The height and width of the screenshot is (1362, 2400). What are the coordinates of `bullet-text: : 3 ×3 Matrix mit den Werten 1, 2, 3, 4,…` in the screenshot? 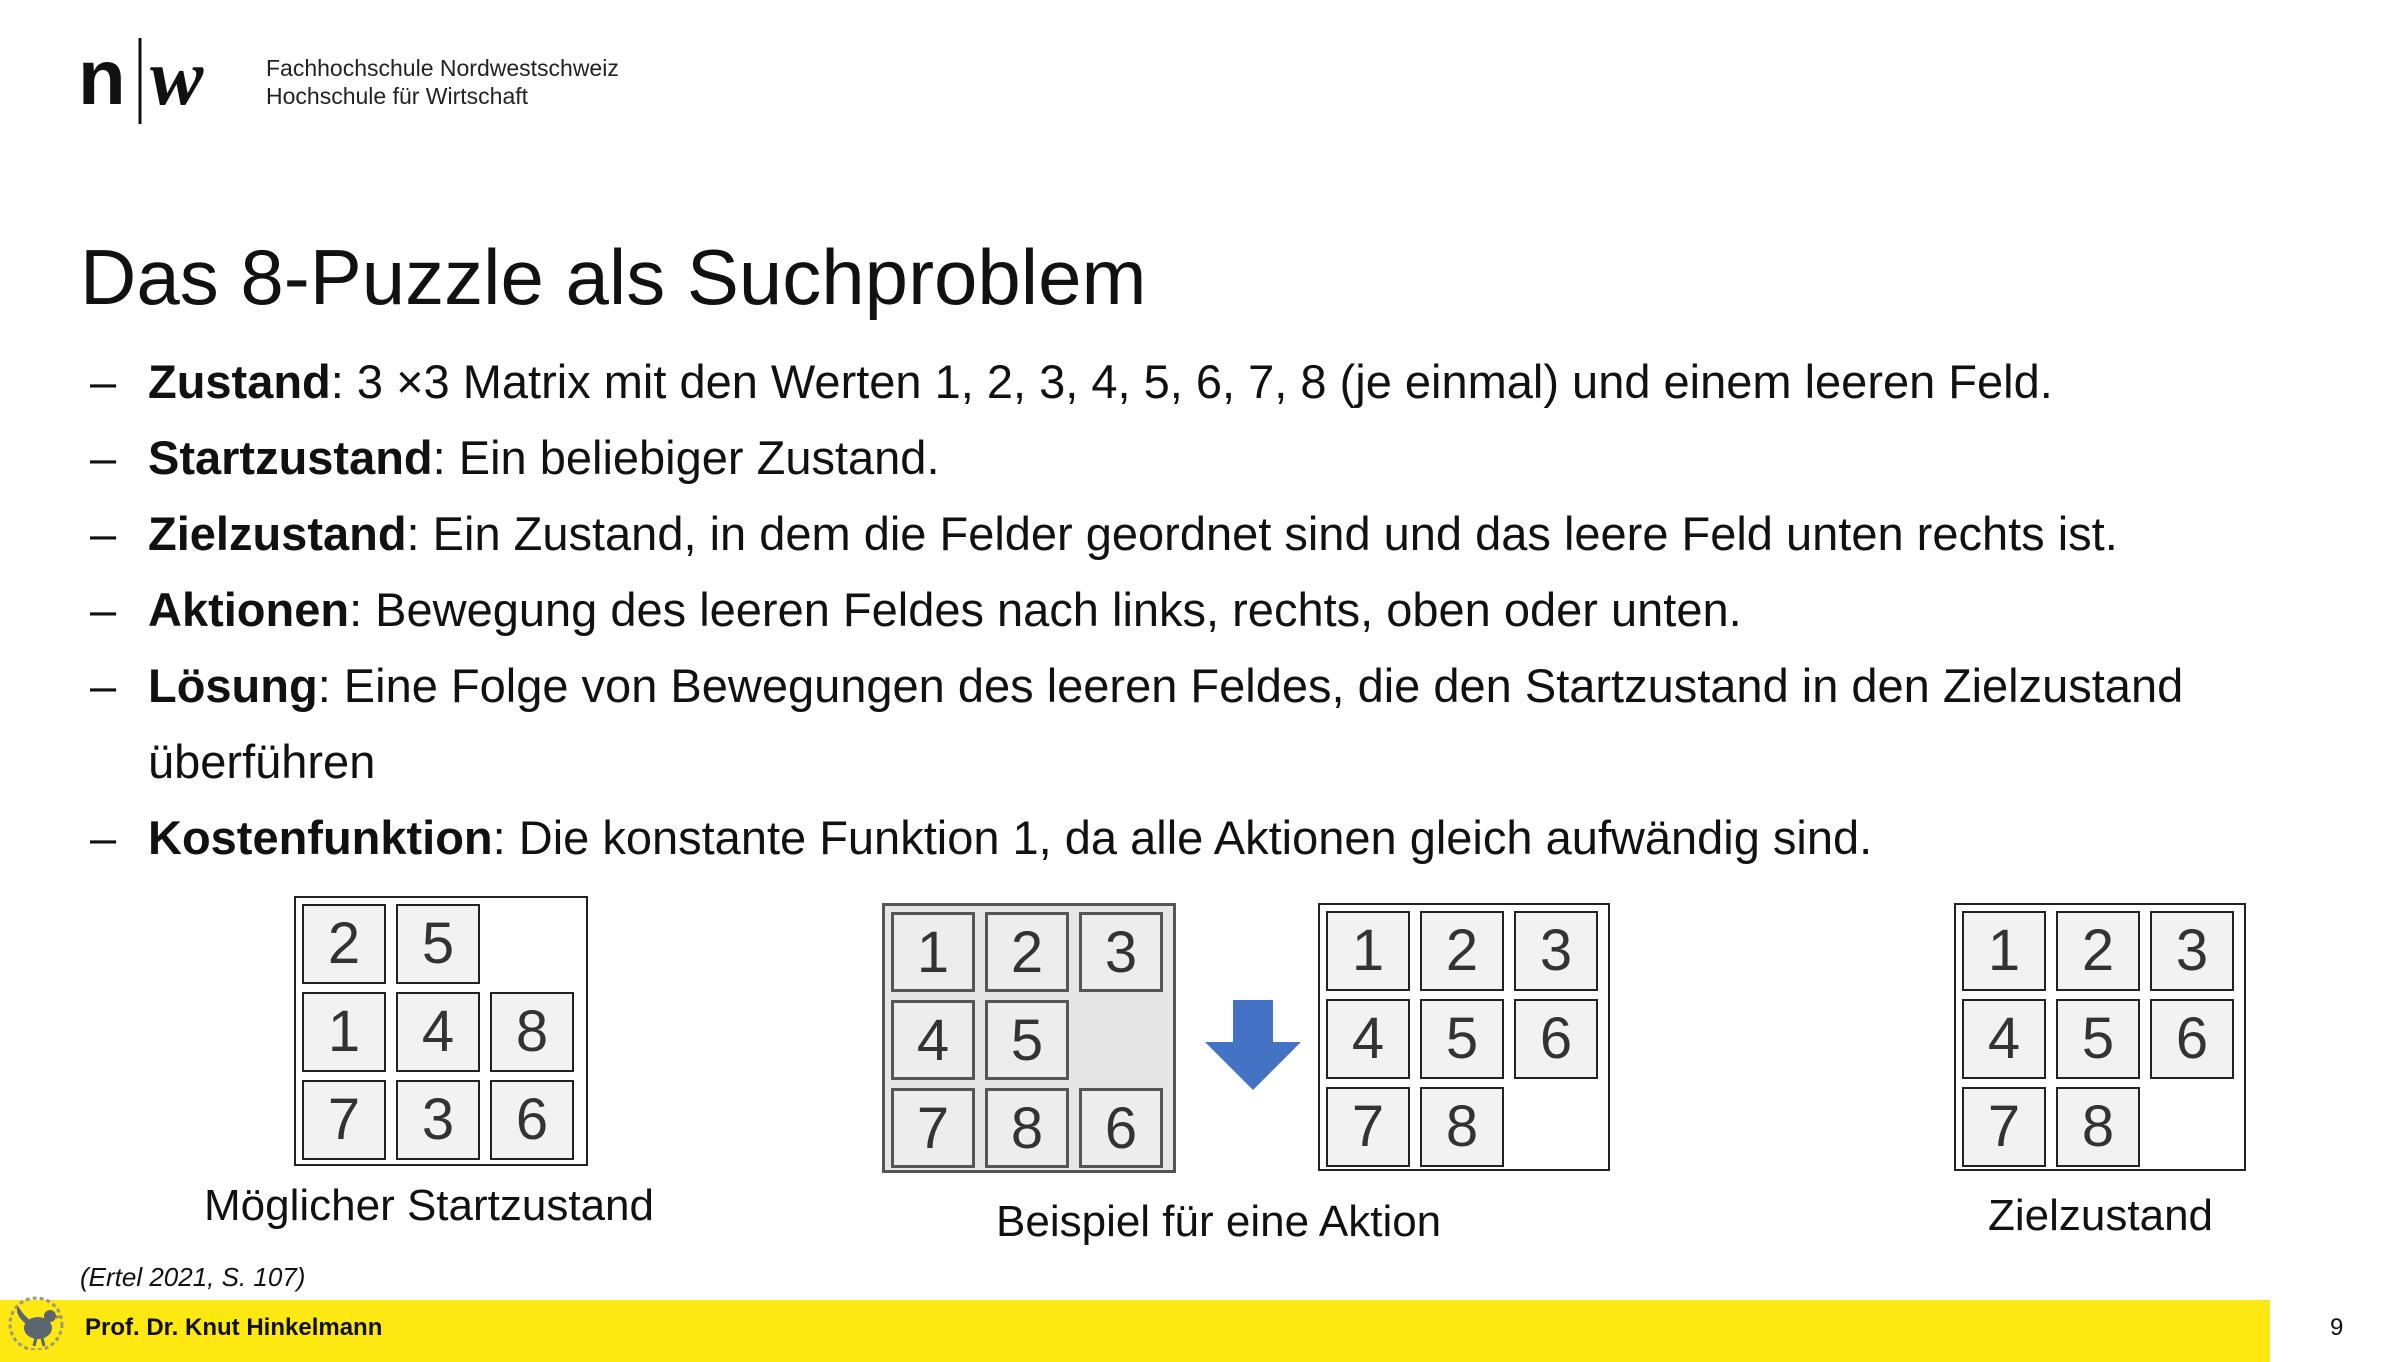 It's located at (1191, 381).